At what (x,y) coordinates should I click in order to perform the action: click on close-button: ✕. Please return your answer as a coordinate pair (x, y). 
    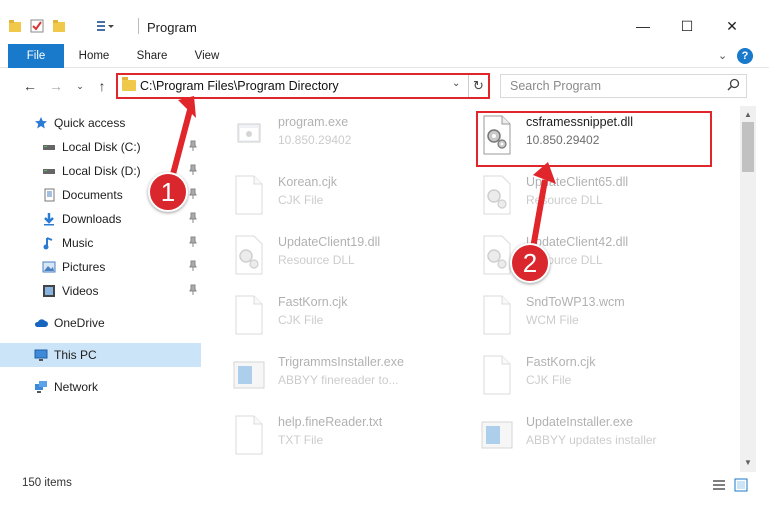
    Looking at the image, I should click on (732, 26).